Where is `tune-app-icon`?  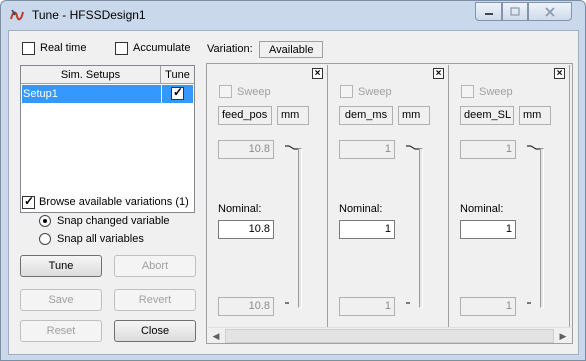
tune-app-icon is located at coordinates (17, 15).